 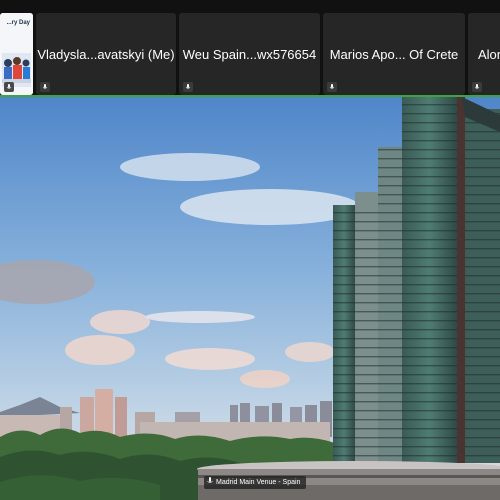 What do you see at coordinates (18, 23) in the screenshot?
I see `presentation-banner-text: ...ry Day` at bounding box center [18, 23].